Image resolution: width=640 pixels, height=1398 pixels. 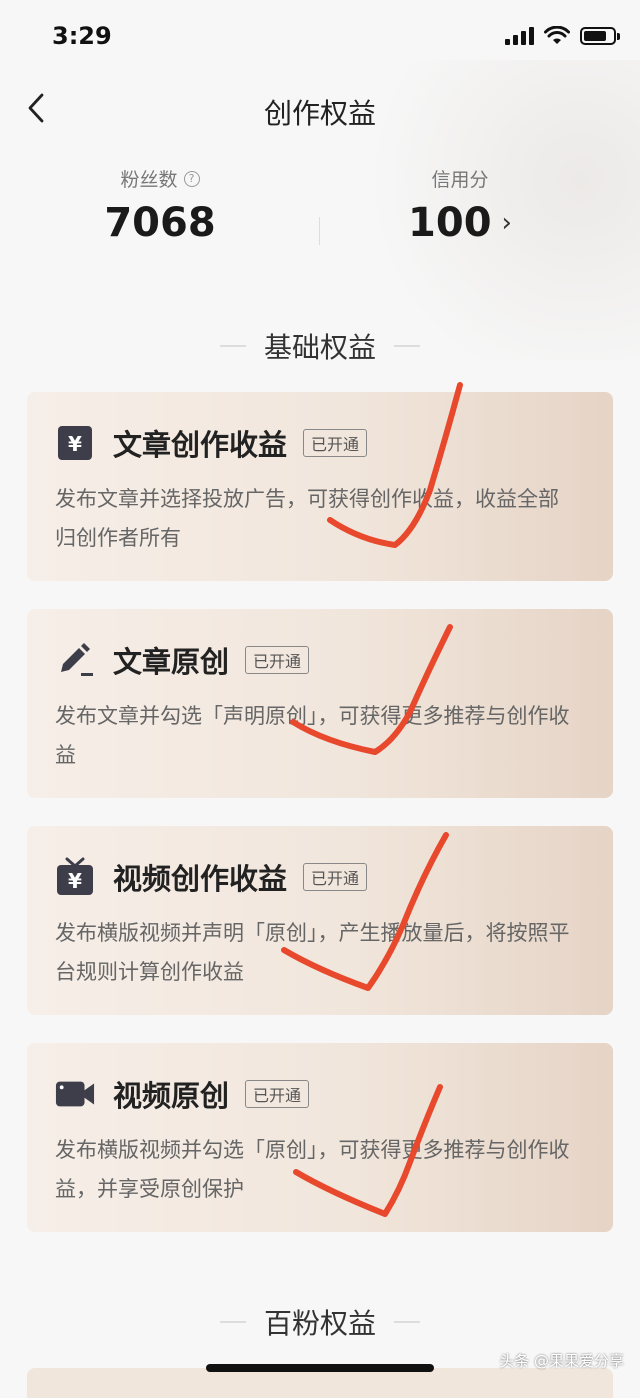 I want to click on battery-icon, so click(x=600, y=36).